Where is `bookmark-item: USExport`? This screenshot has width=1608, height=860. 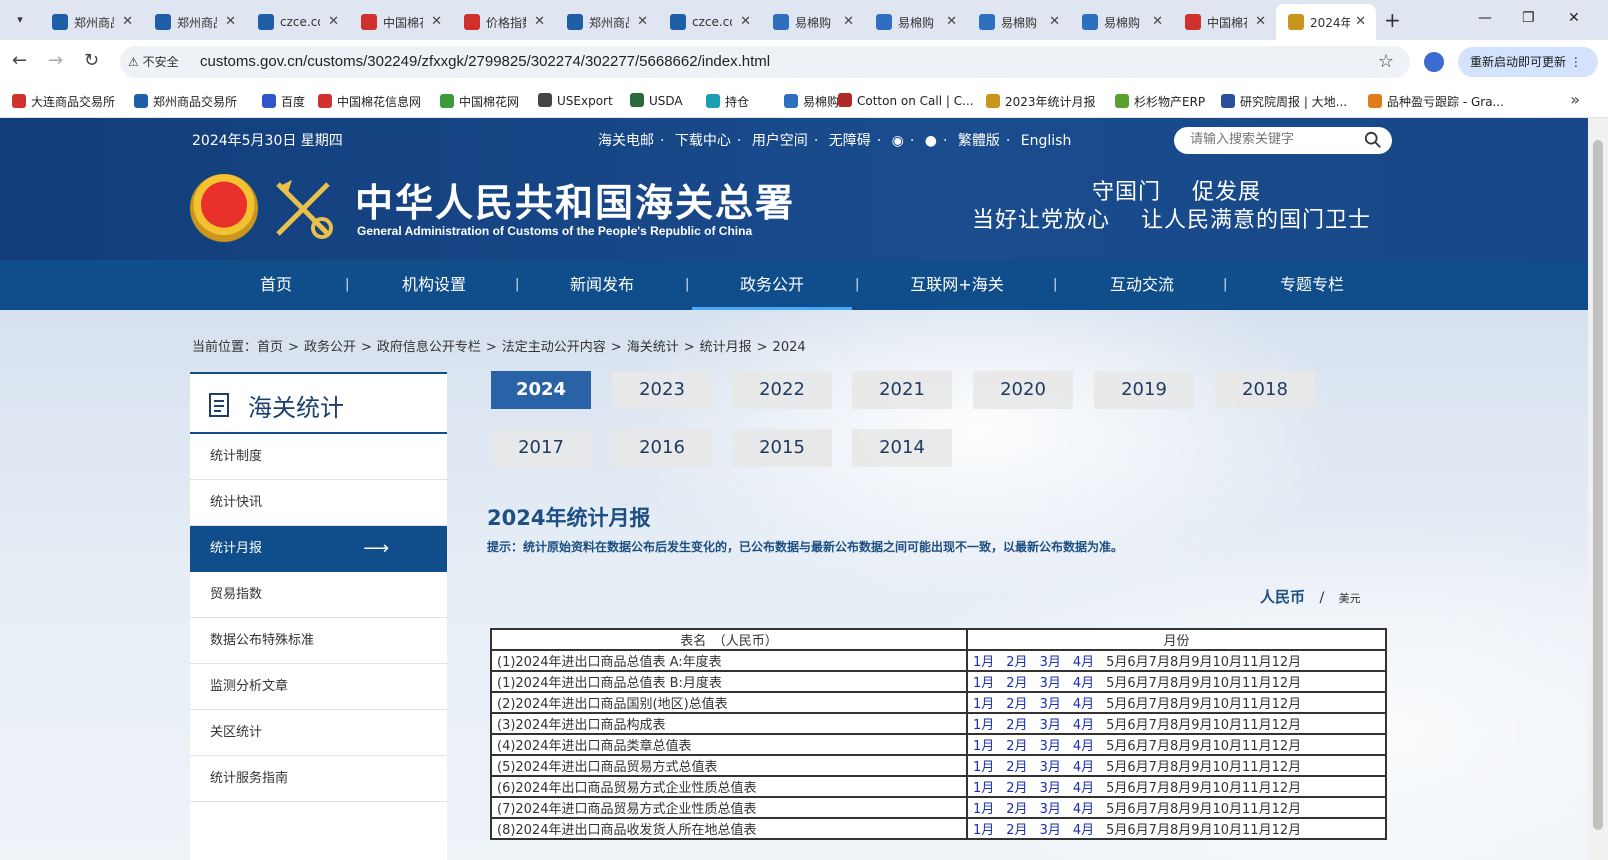 bookmark-item: USExport is located at coordinates (575, 100).